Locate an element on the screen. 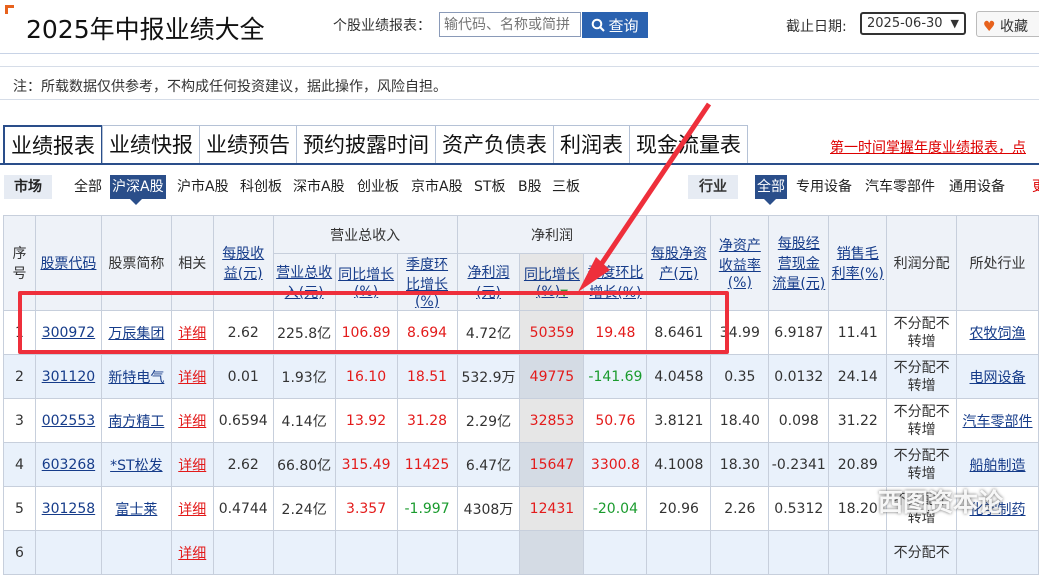  cell-revenue-yoy: 13.92 is located at coordinates (366, 420).